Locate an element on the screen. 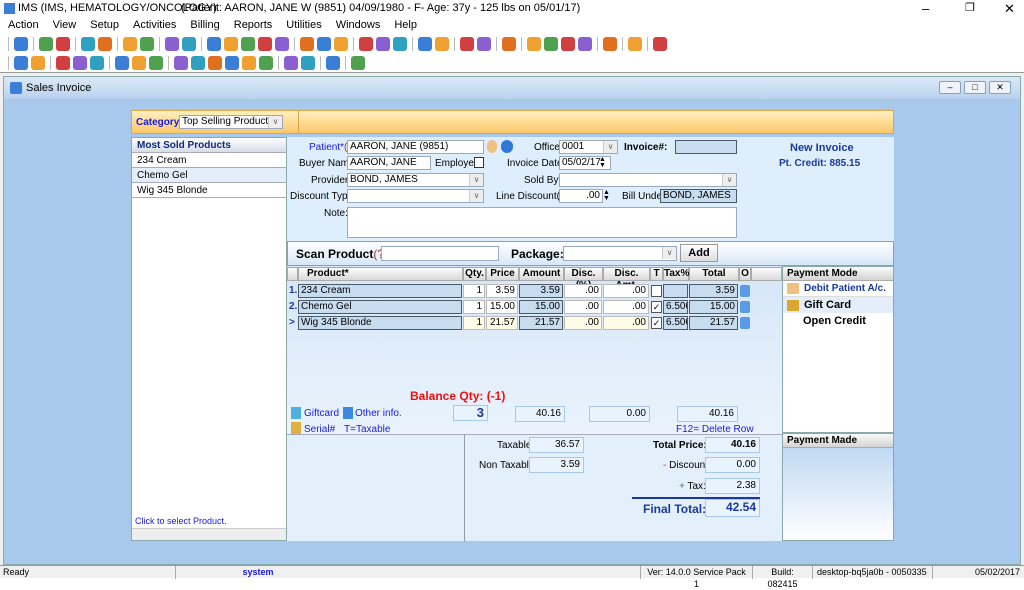  open-credit-option: Open Credit is located at coordinates (838, 321).